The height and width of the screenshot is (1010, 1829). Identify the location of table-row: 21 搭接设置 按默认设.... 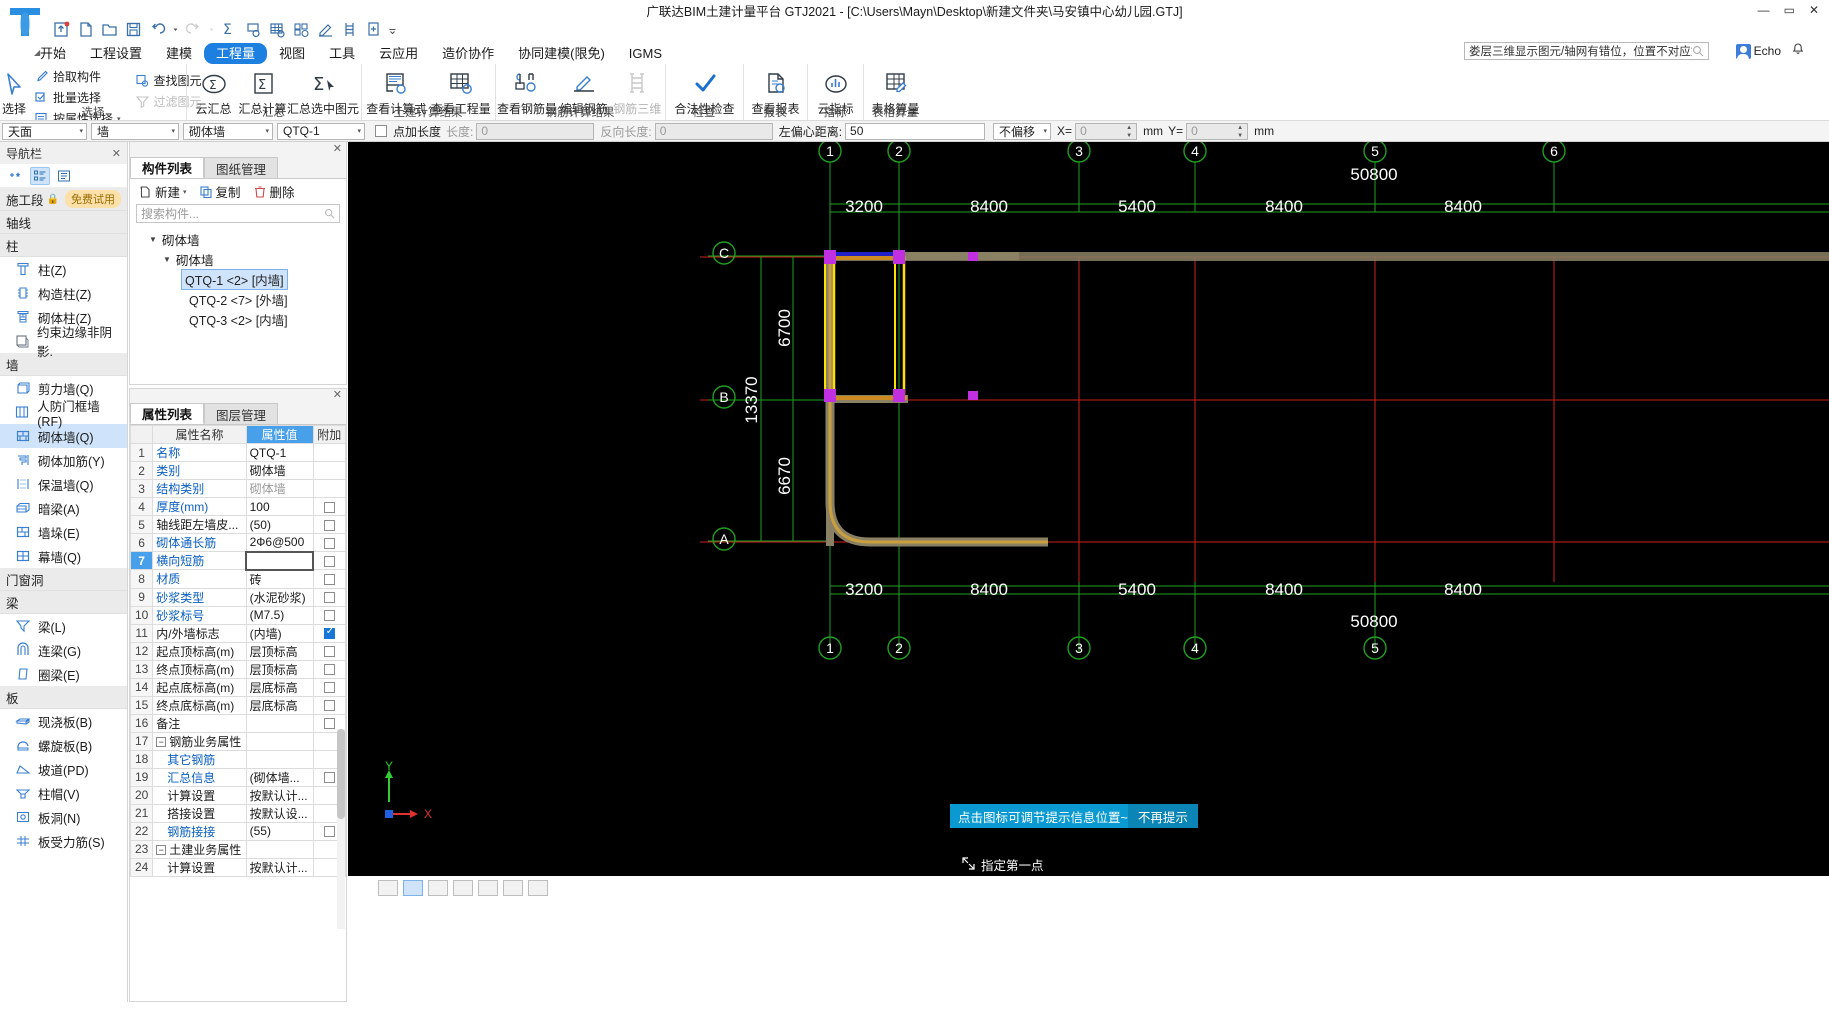
(238, 813).